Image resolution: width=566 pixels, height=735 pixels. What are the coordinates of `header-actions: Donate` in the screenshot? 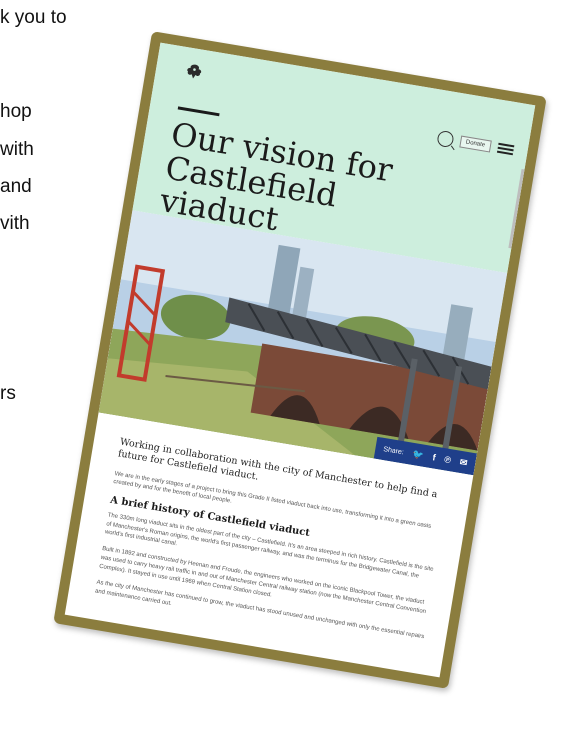 It's located at (475, 144).